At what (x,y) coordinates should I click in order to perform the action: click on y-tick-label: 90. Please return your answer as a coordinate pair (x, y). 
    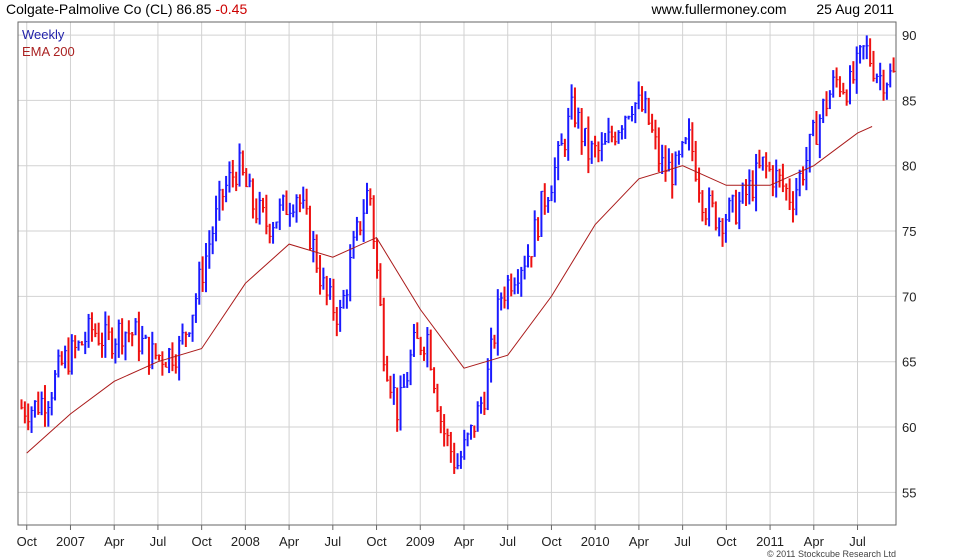
    Looking at the image, I should click on (909, 35).